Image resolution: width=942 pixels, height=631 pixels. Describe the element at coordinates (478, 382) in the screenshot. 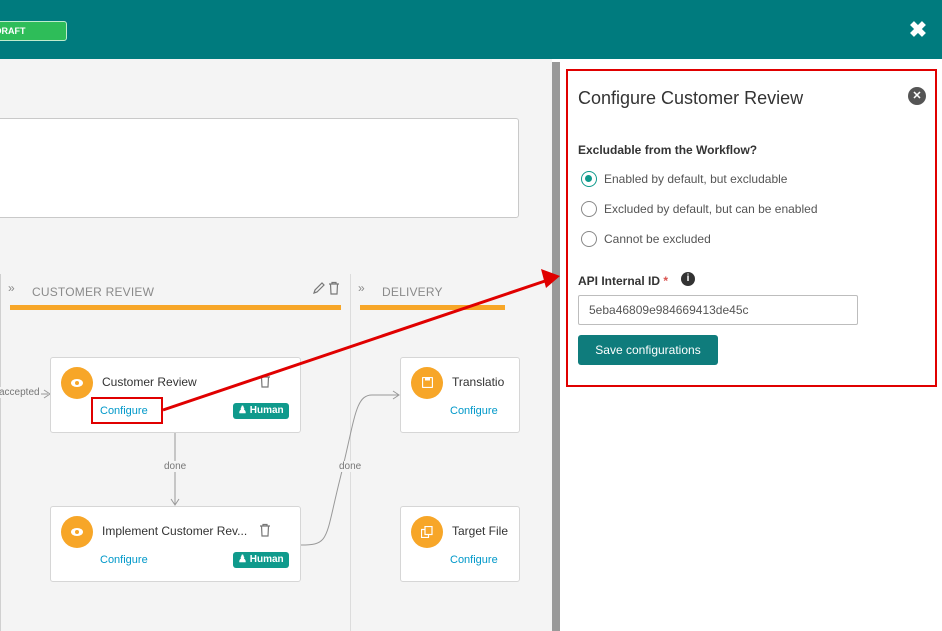

I see `task-title: Translatio` at that location.